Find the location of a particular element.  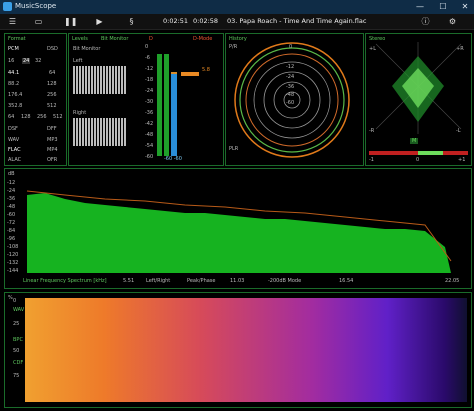

rate-44: 44.1 is located at coordinates (14, 73).